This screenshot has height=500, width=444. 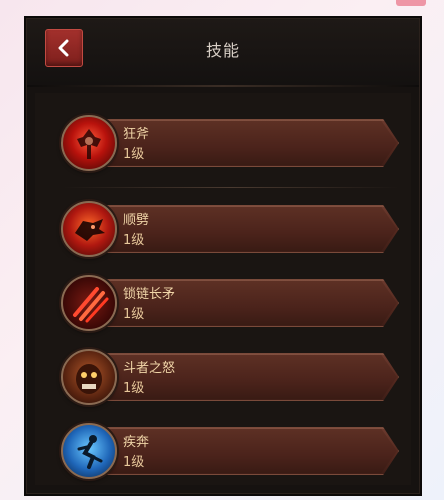 I want to click on claw-slash-icon, so click(x=89, y=303).